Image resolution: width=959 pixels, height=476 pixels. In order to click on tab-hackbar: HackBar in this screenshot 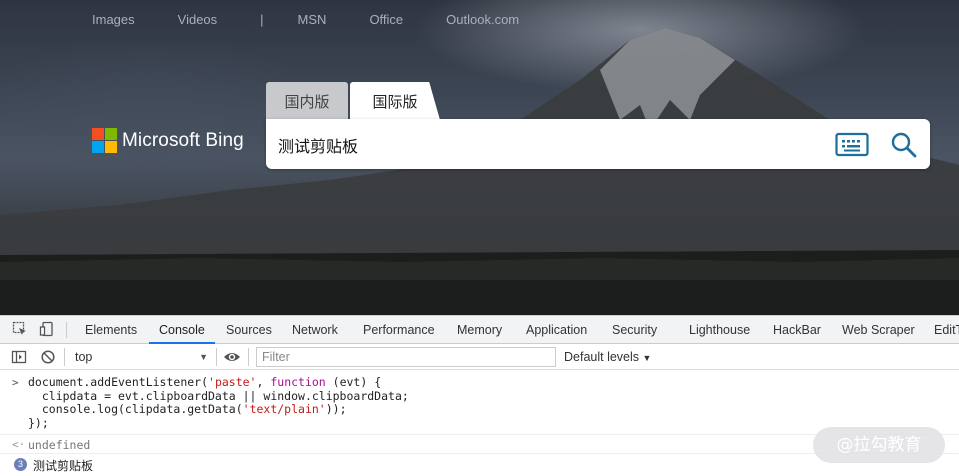, I will do `click(797, 329)`.